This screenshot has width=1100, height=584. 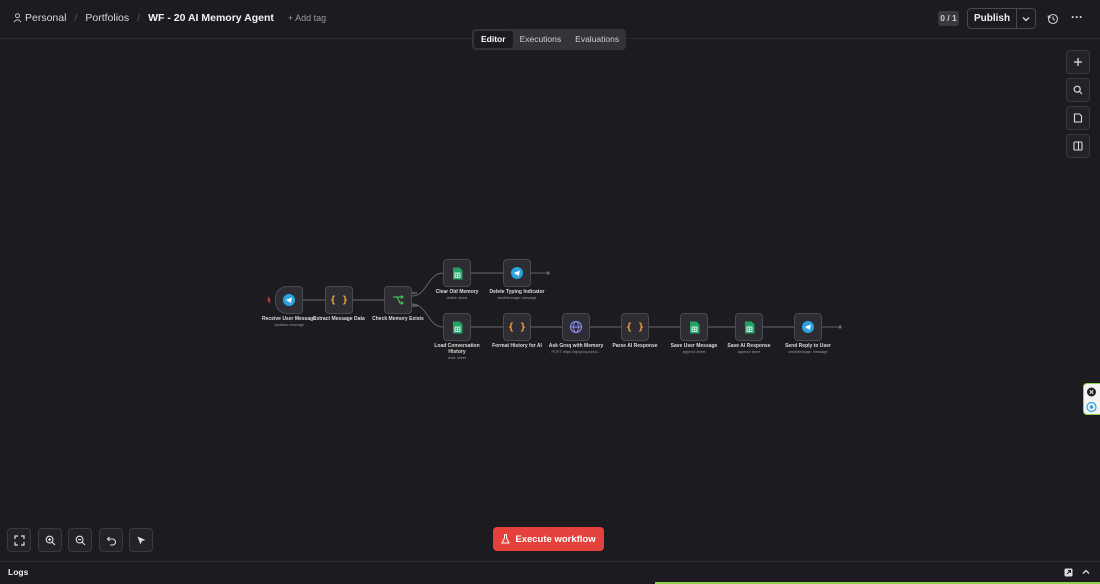 I want to click on node-sublabel: Updates: message, so click(x=289, y=325).